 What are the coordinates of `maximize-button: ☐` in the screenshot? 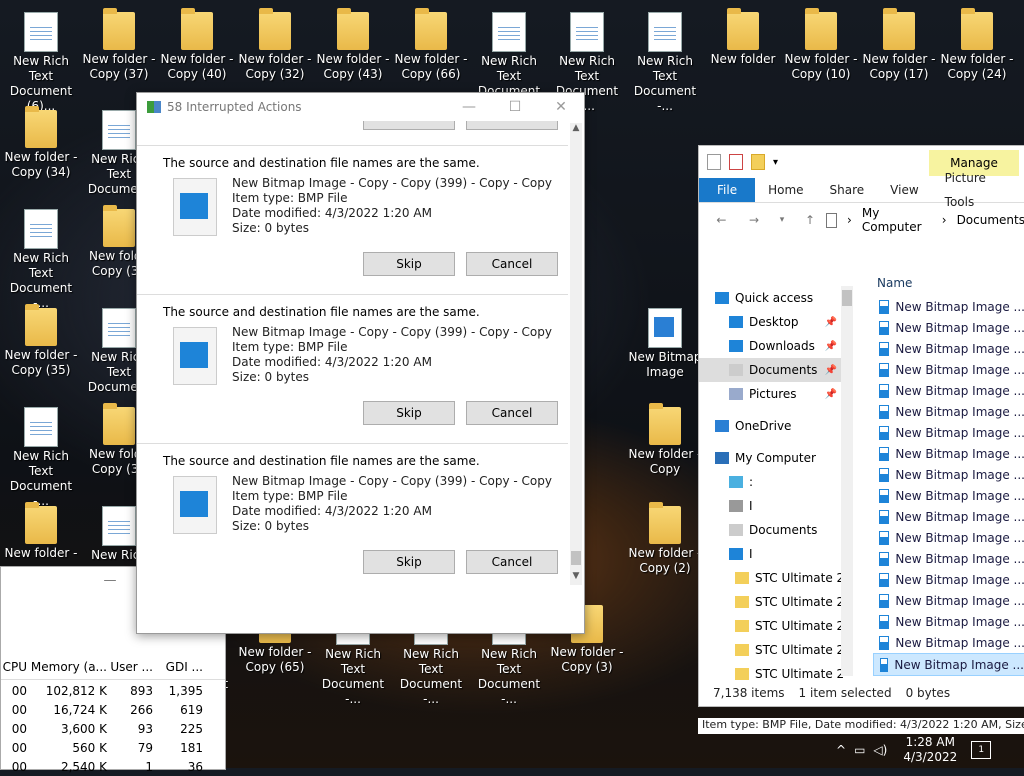 It's located at (515, 107).